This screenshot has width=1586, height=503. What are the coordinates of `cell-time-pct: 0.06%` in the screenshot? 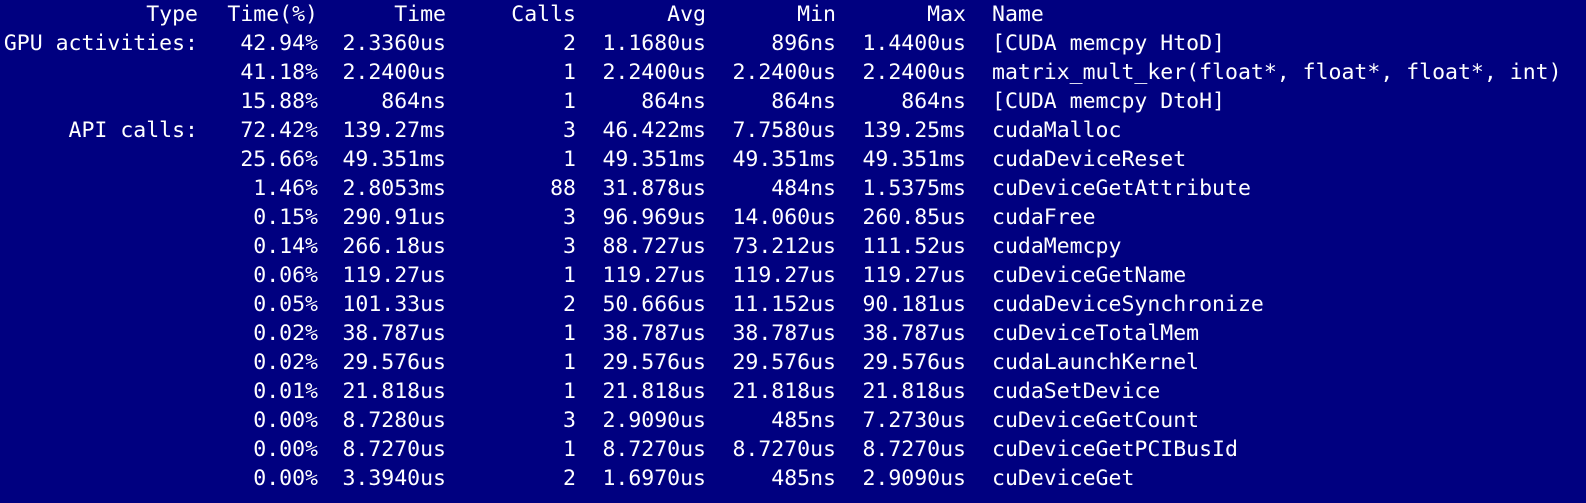 It's located at (285, 275).